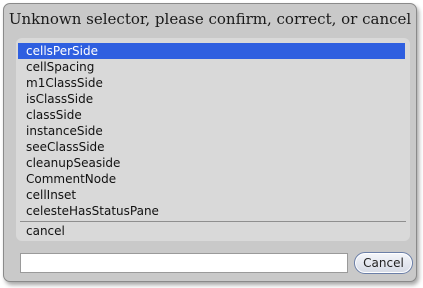  I want to click on list-item: instanceSide, so click(213, 131).